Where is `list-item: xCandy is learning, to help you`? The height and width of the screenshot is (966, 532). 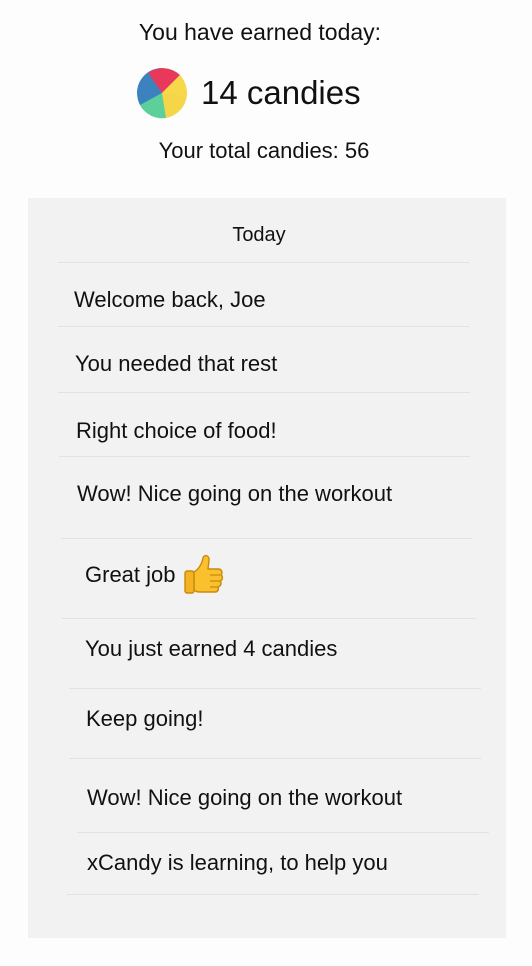 list-item: xCandy is learning, to help you is located at coordinates (237, 863).